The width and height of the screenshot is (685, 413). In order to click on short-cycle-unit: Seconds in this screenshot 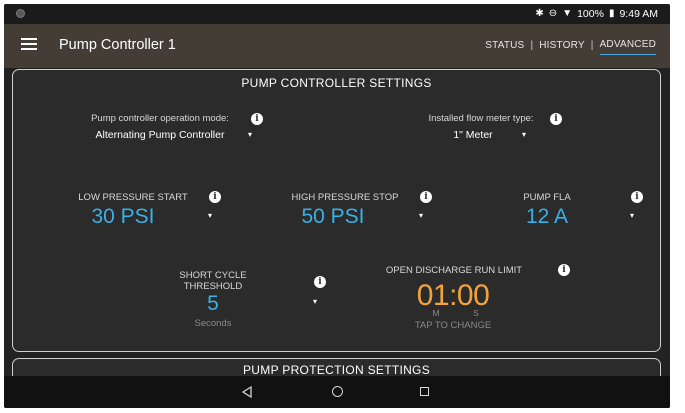, I will do `click(213, 323)`.